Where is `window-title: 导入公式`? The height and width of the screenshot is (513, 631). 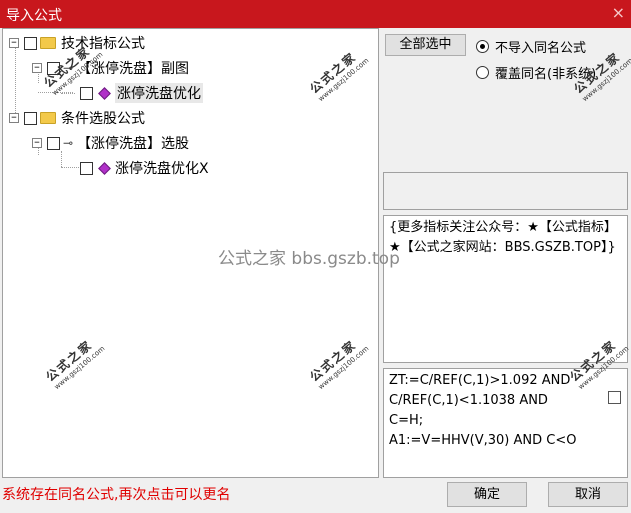 window-title: 导入公式 is located at coordinates (34, 16).